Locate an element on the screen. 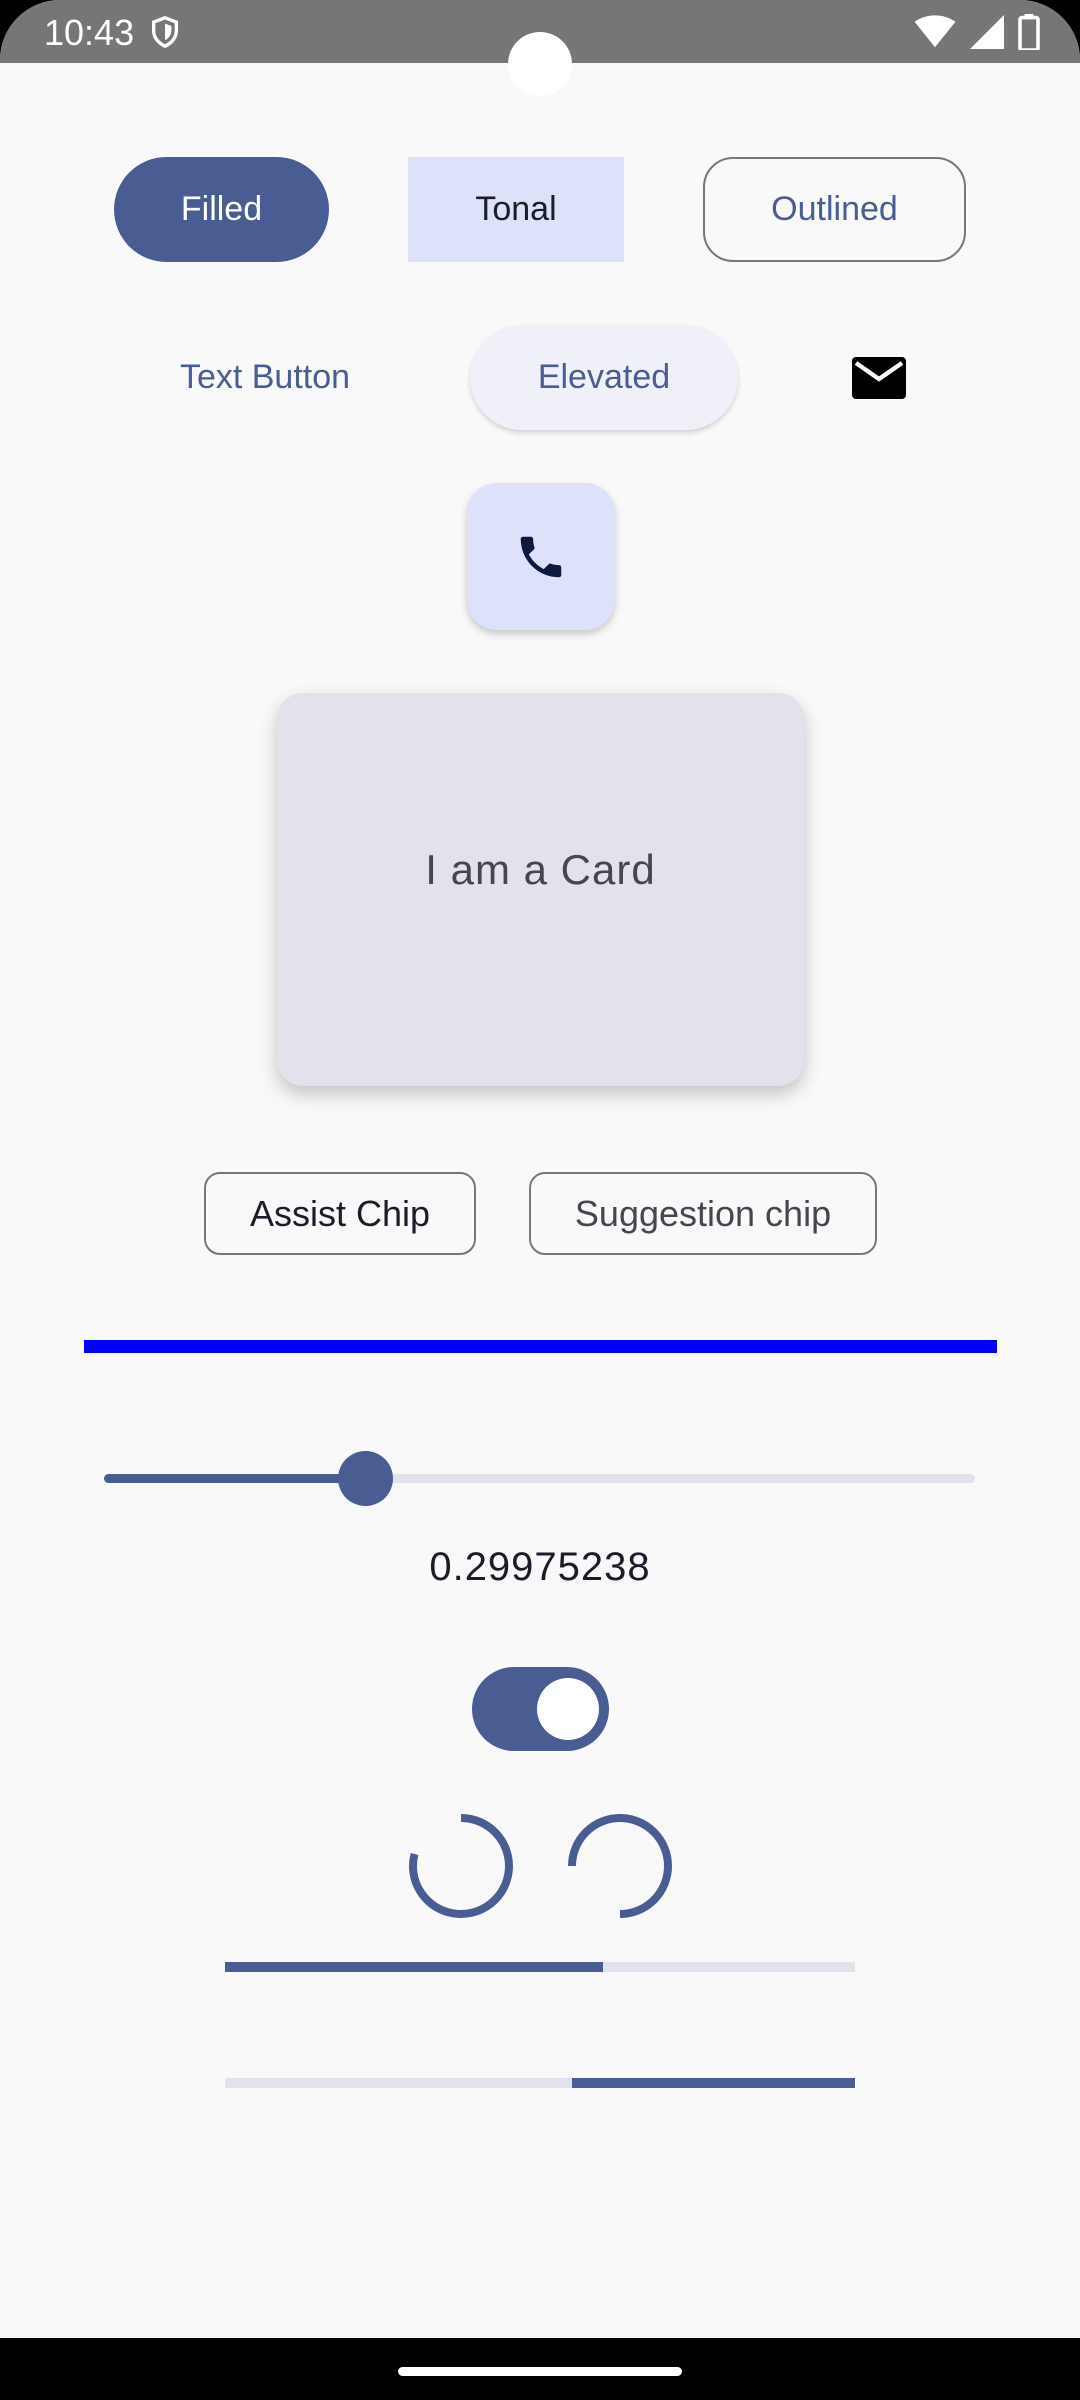  card: I am a Card is located at coordinates (540, 889).